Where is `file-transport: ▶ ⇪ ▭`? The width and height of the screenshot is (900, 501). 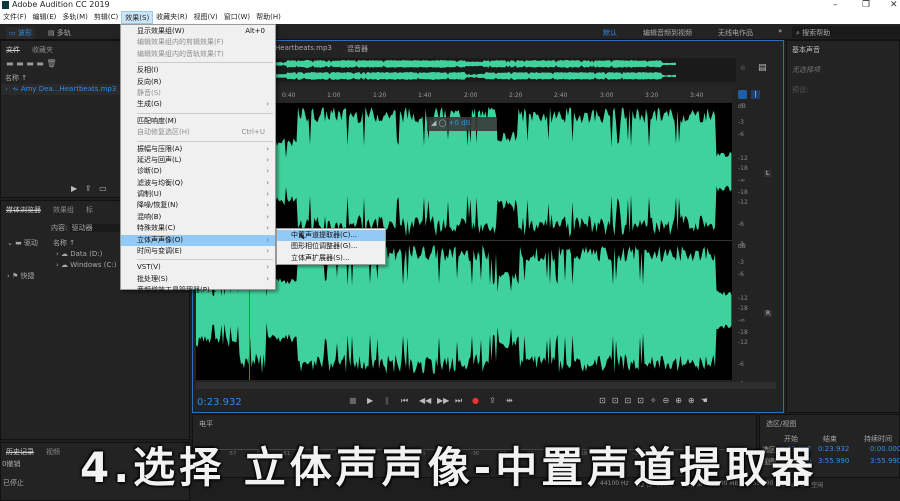
file-transport: ▶ ⇪ ▭ is located at coordinates (89, 188).